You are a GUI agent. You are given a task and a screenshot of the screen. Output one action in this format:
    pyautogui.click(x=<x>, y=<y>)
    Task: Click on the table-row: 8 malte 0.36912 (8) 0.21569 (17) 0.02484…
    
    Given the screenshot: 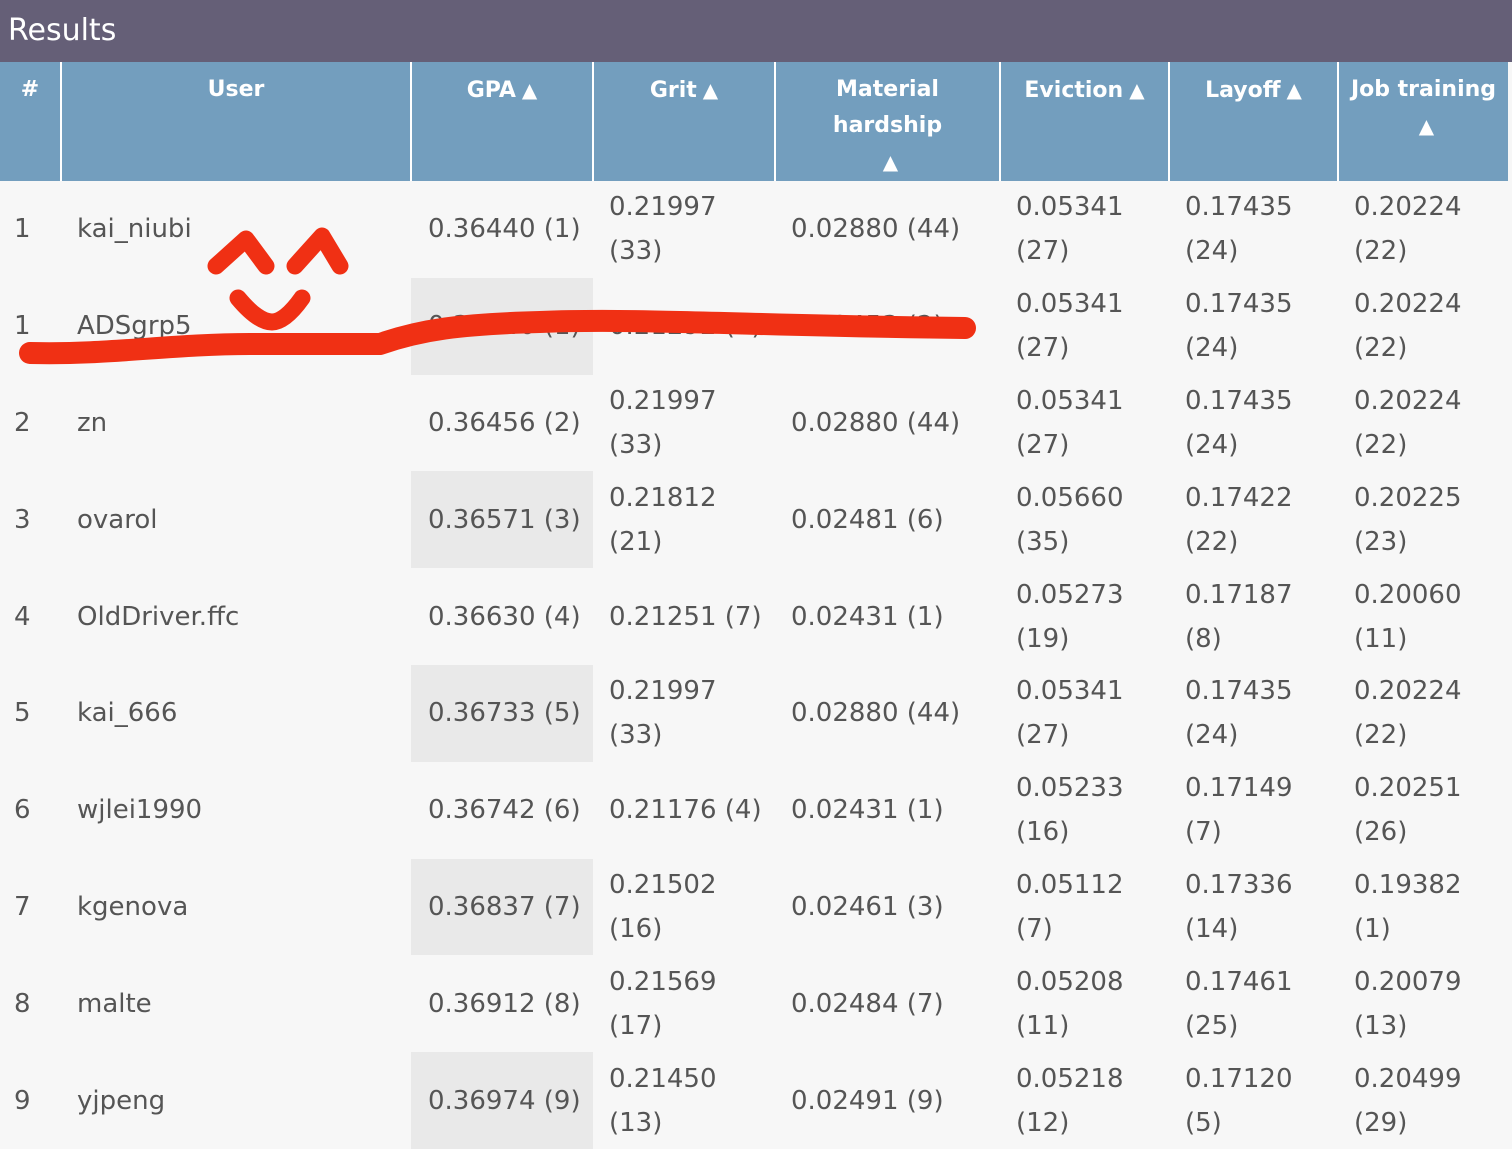 What is the action you would take?
    pyautogui.click(x=754, y=1003)
    